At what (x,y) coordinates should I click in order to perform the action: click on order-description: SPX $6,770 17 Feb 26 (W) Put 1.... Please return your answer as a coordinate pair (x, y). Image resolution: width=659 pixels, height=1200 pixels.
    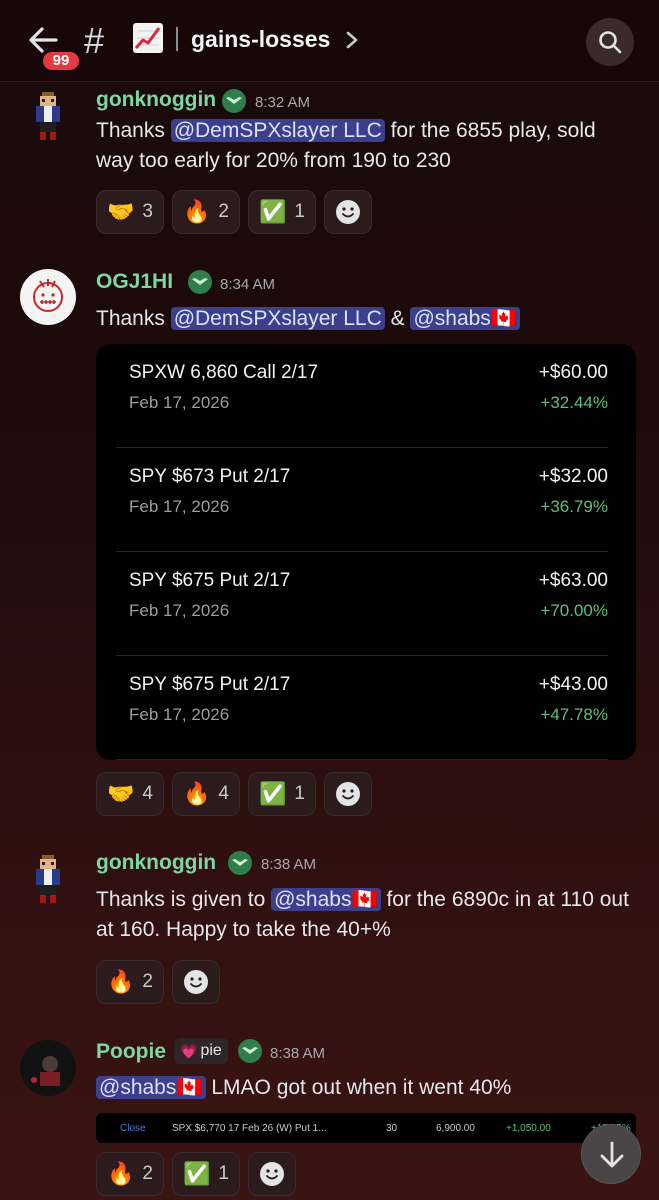
    Looking at the image, I should click on (249, 1128).